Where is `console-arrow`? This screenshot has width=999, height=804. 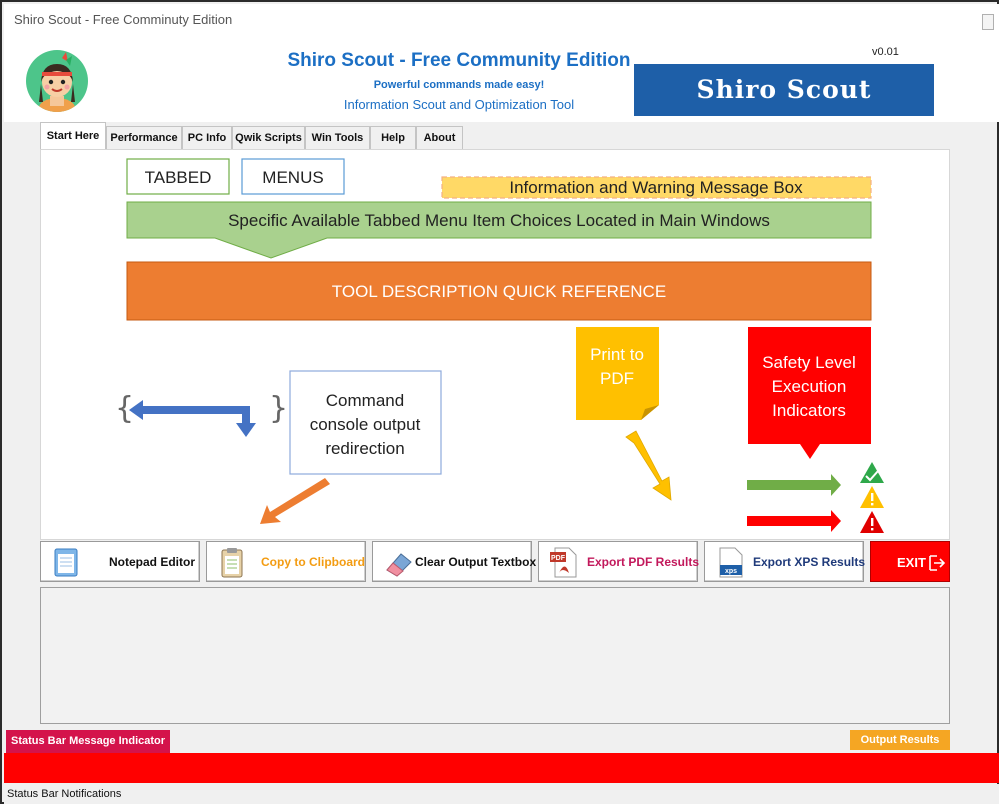
console-arrow is located at coordinates (295, 501).